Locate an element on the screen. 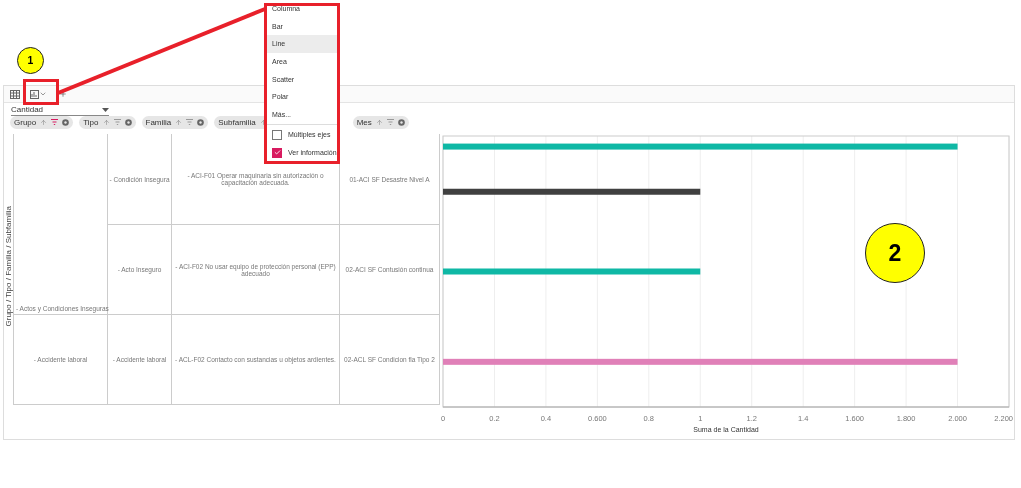  dropdown-arrow-icon is located at coordinates (105, 109).